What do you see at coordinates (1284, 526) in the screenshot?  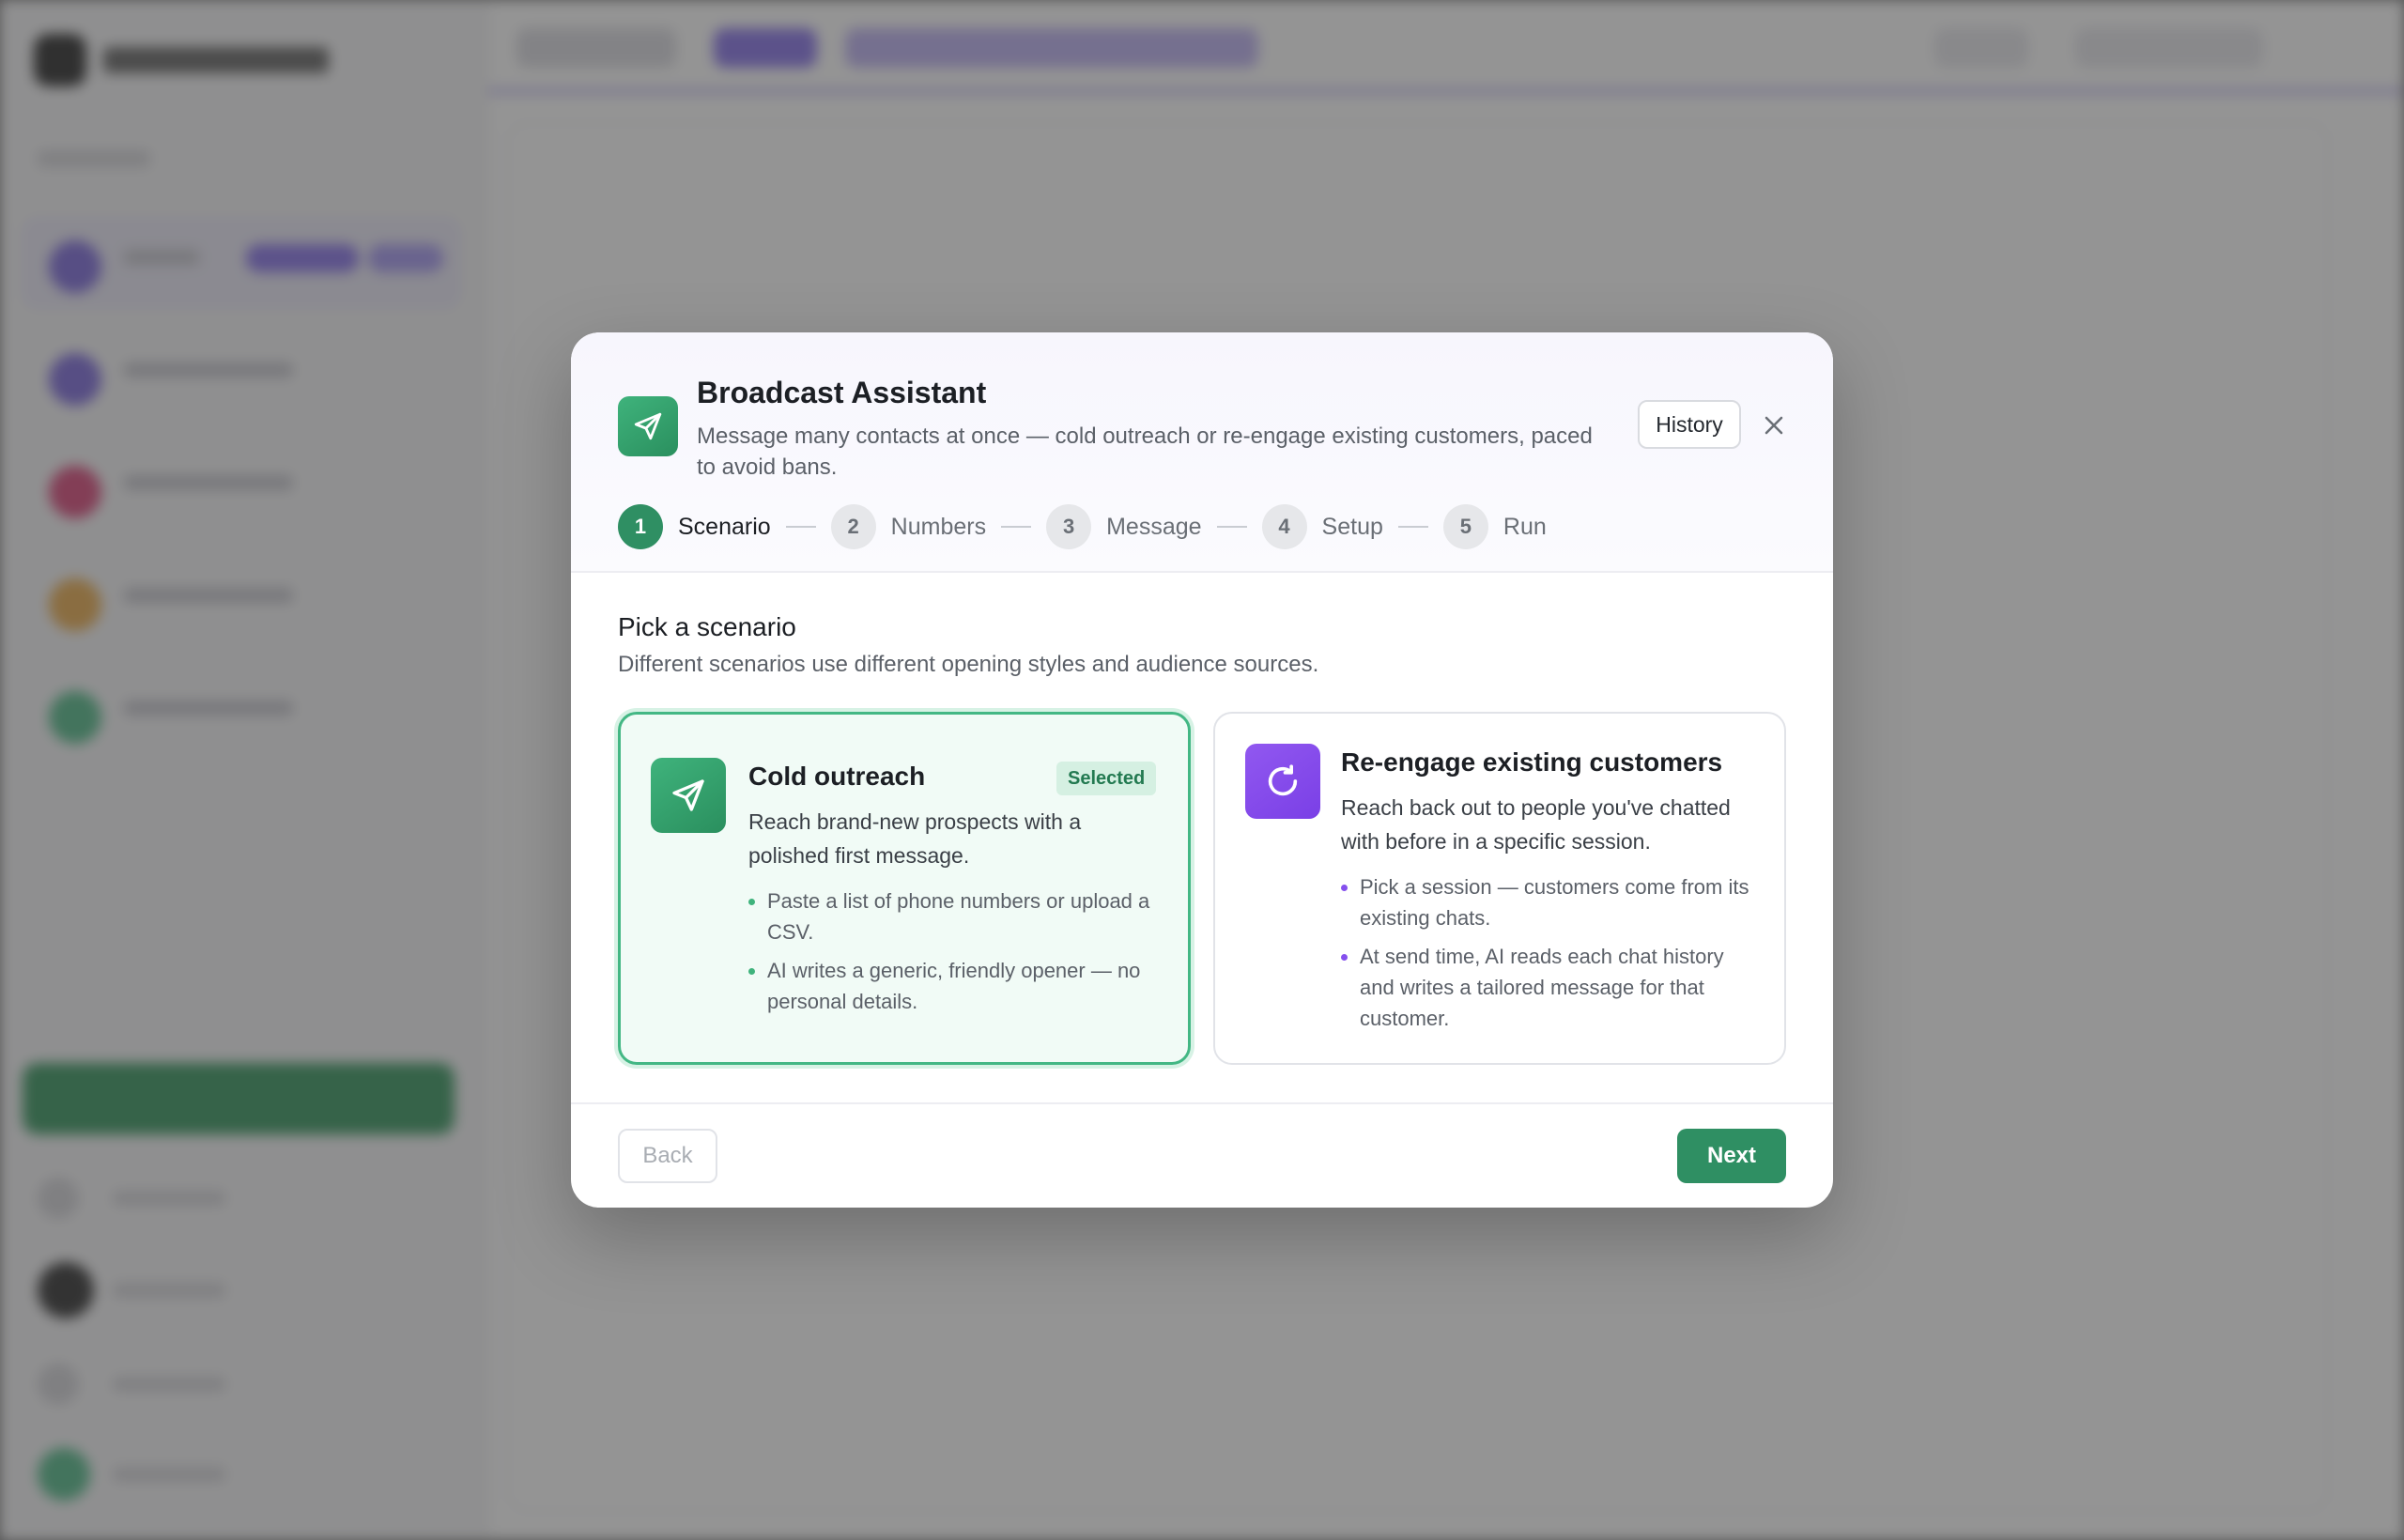 I see `step-number: 4` at bounding box center [1284, 526].